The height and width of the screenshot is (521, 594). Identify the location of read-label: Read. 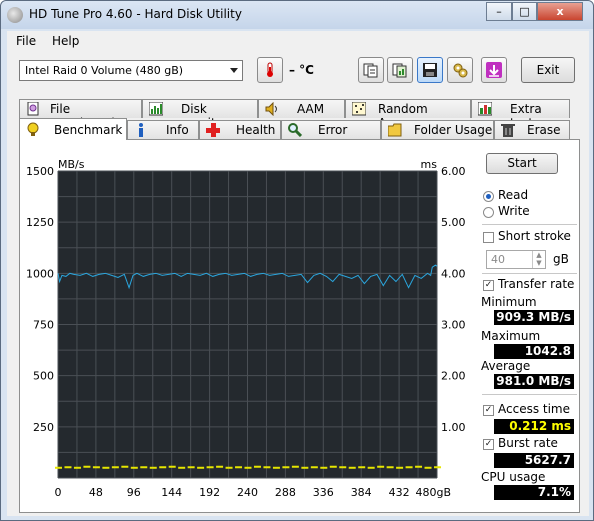
(513, 195).